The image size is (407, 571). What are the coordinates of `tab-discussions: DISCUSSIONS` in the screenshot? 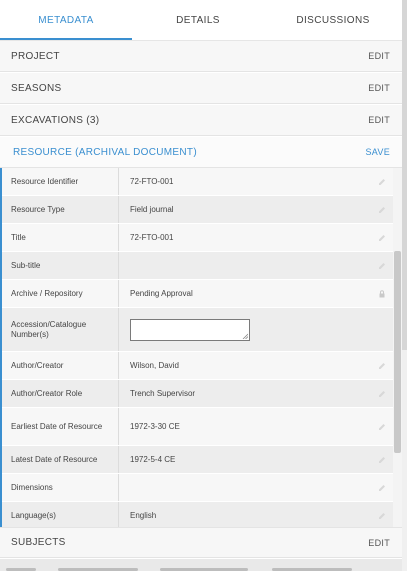 It's located at (333, 20).